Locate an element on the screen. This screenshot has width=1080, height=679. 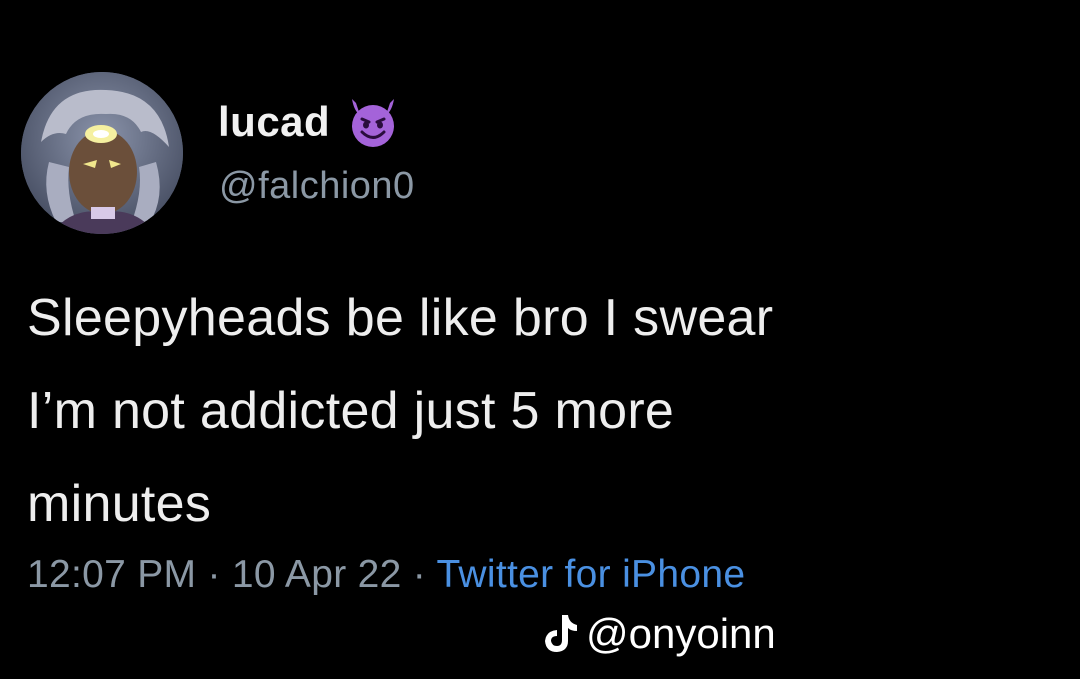
tiktok-watermark: @onyoinn is located at coordinates (658, 634).